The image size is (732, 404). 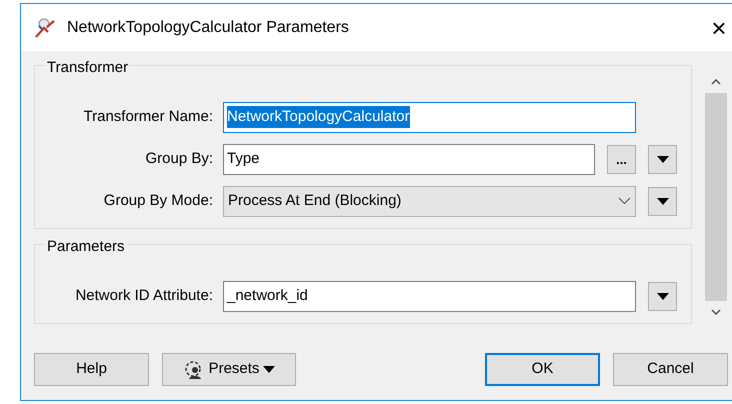 I want to click on text-field: NetworkTopologyCalculator, so click(x=429, y=117).